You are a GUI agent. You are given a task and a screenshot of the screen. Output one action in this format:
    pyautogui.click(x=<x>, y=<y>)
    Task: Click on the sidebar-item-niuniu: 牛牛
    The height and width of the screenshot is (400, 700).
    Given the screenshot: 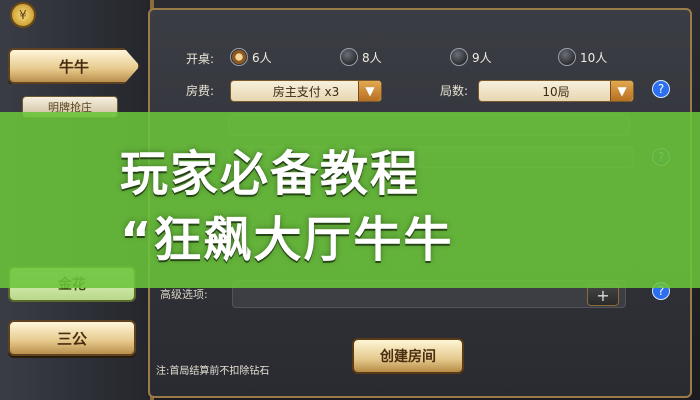 What is the action you would take?
    pyautogui.click(x=74, y=66)
    